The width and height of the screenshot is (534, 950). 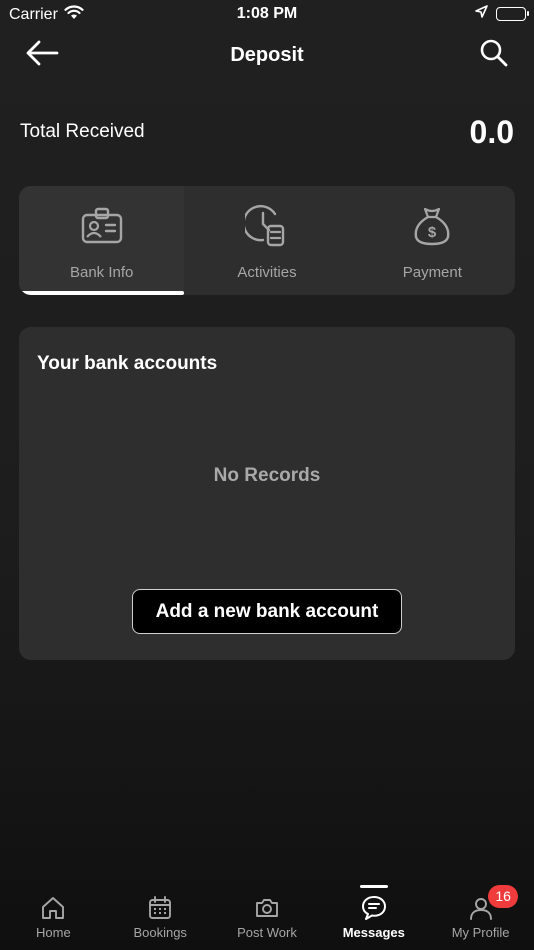 I want to click on tab-payment: $ Payment, so click(x=432, y=240).